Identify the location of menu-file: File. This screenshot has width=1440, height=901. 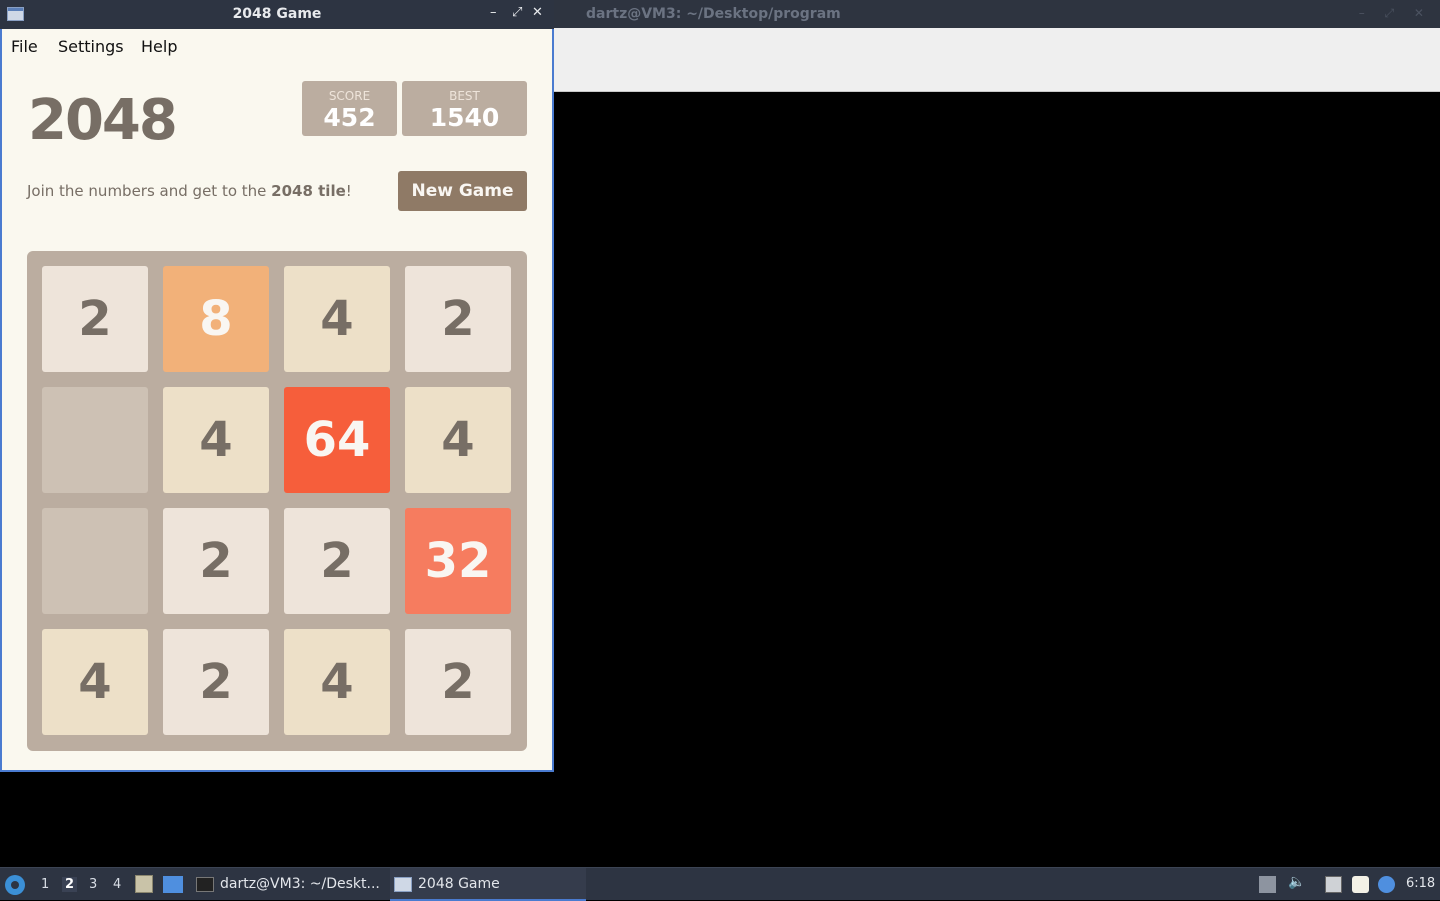
(24, 46).